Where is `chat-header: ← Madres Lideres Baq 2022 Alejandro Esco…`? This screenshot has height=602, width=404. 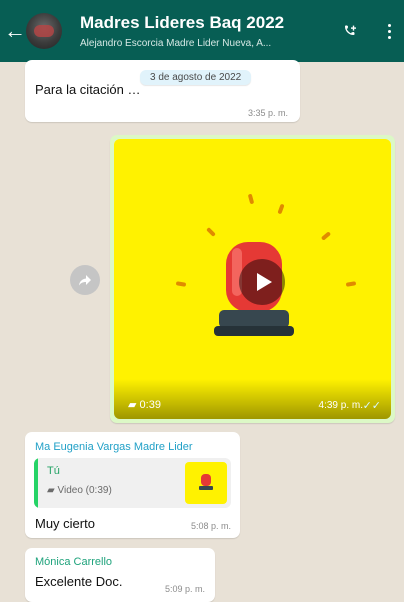
chat-header: ← Madres Lideres Baq 2022 Alejandro Esco… is located at coordinates (202, 31).